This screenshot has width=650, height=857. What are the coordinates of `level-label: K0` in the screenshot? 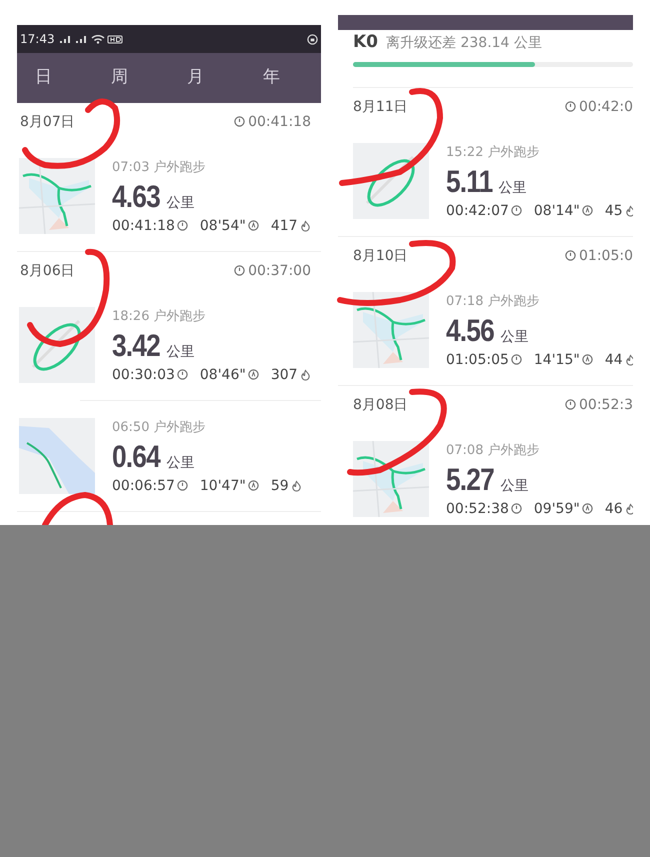 It's located at (365, 42).